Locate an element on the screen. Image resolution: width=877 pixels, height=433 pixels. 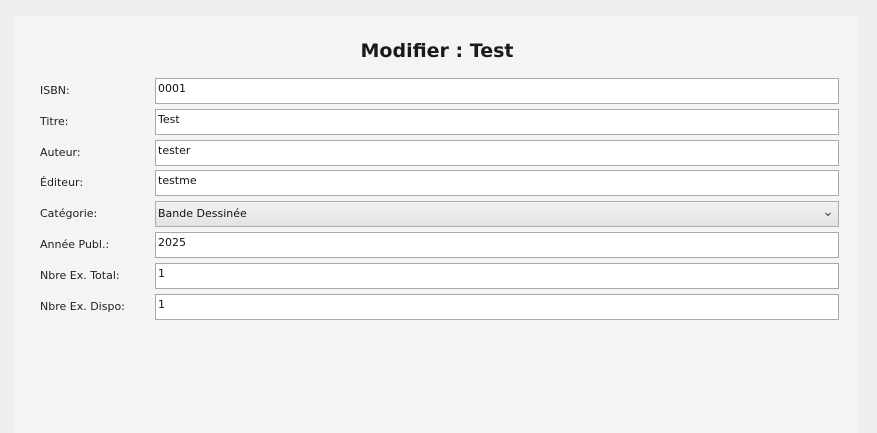
row-total: Nbre Ex. Total: 1 is located at coordinates (437, 276).